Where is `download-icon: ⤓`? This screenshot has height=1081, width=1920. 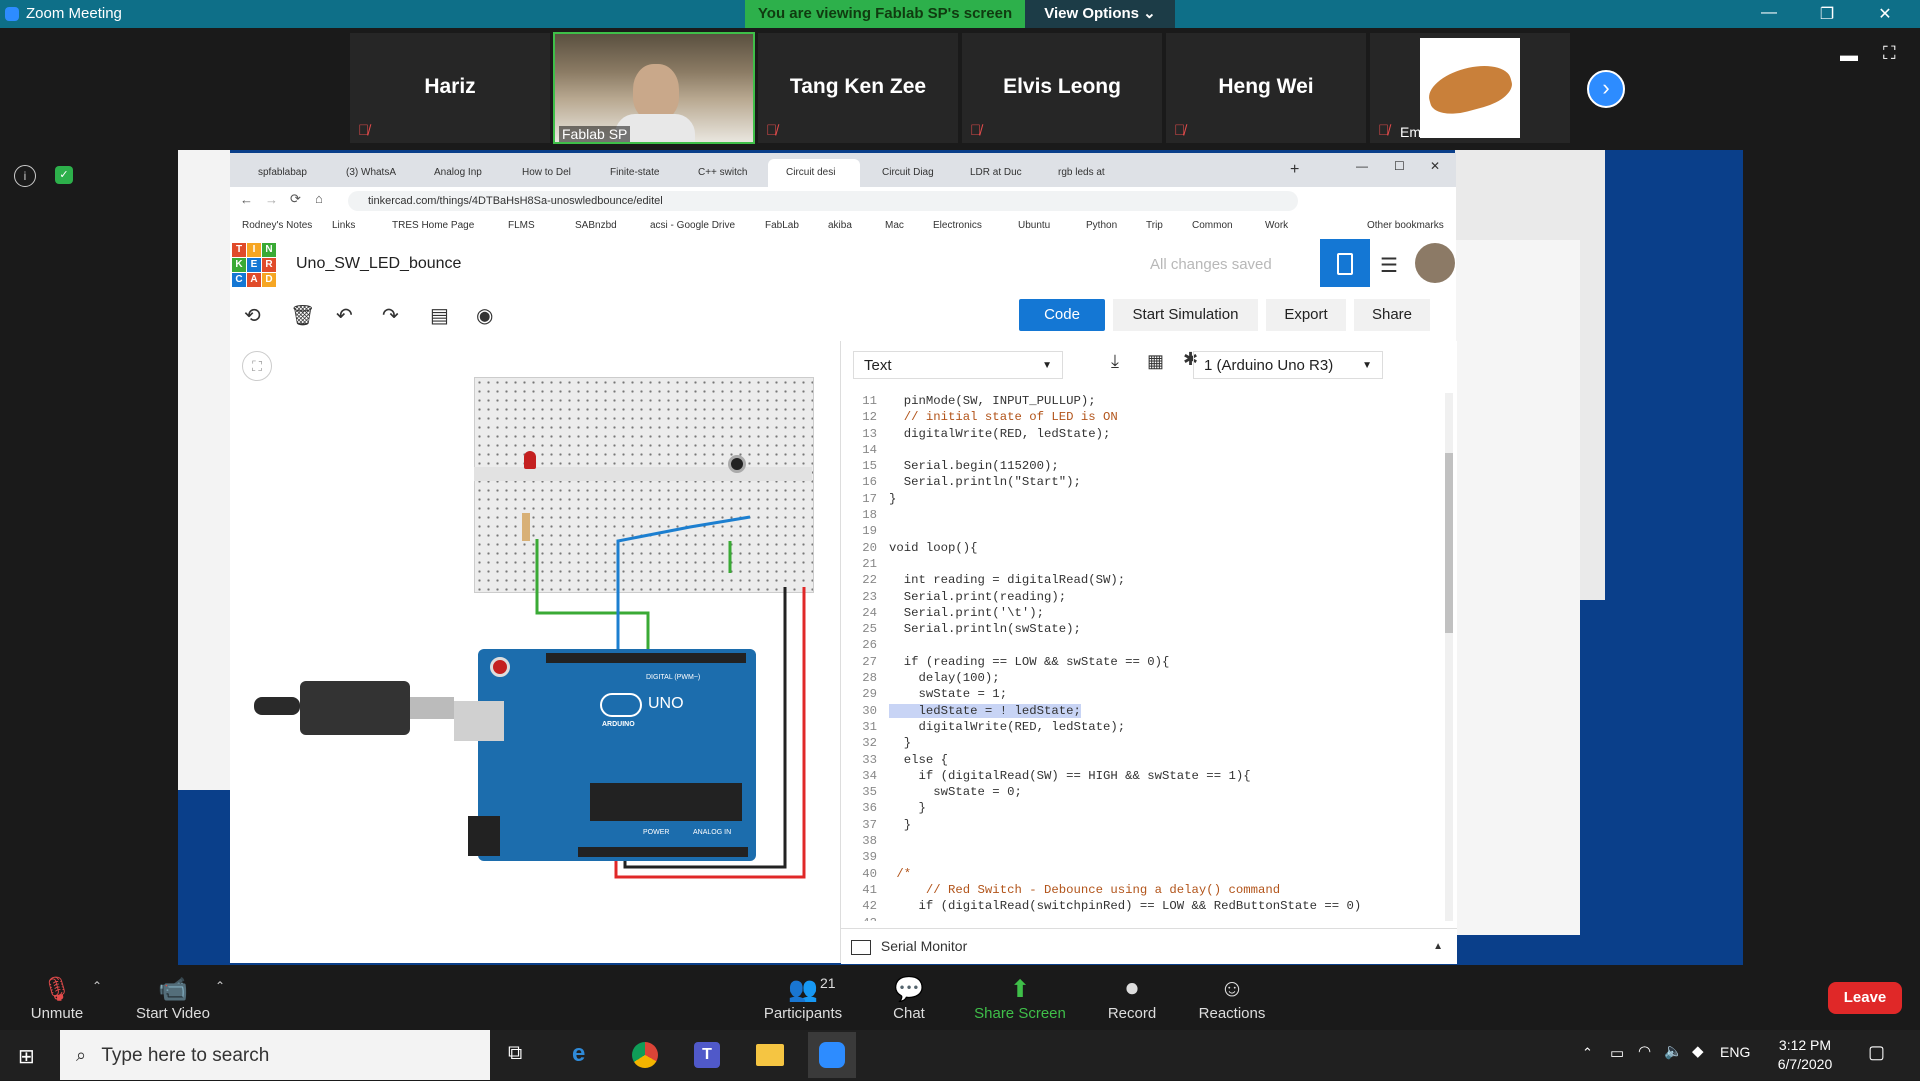 download-icon: ⤓ is located at coordinates (1115, 361).